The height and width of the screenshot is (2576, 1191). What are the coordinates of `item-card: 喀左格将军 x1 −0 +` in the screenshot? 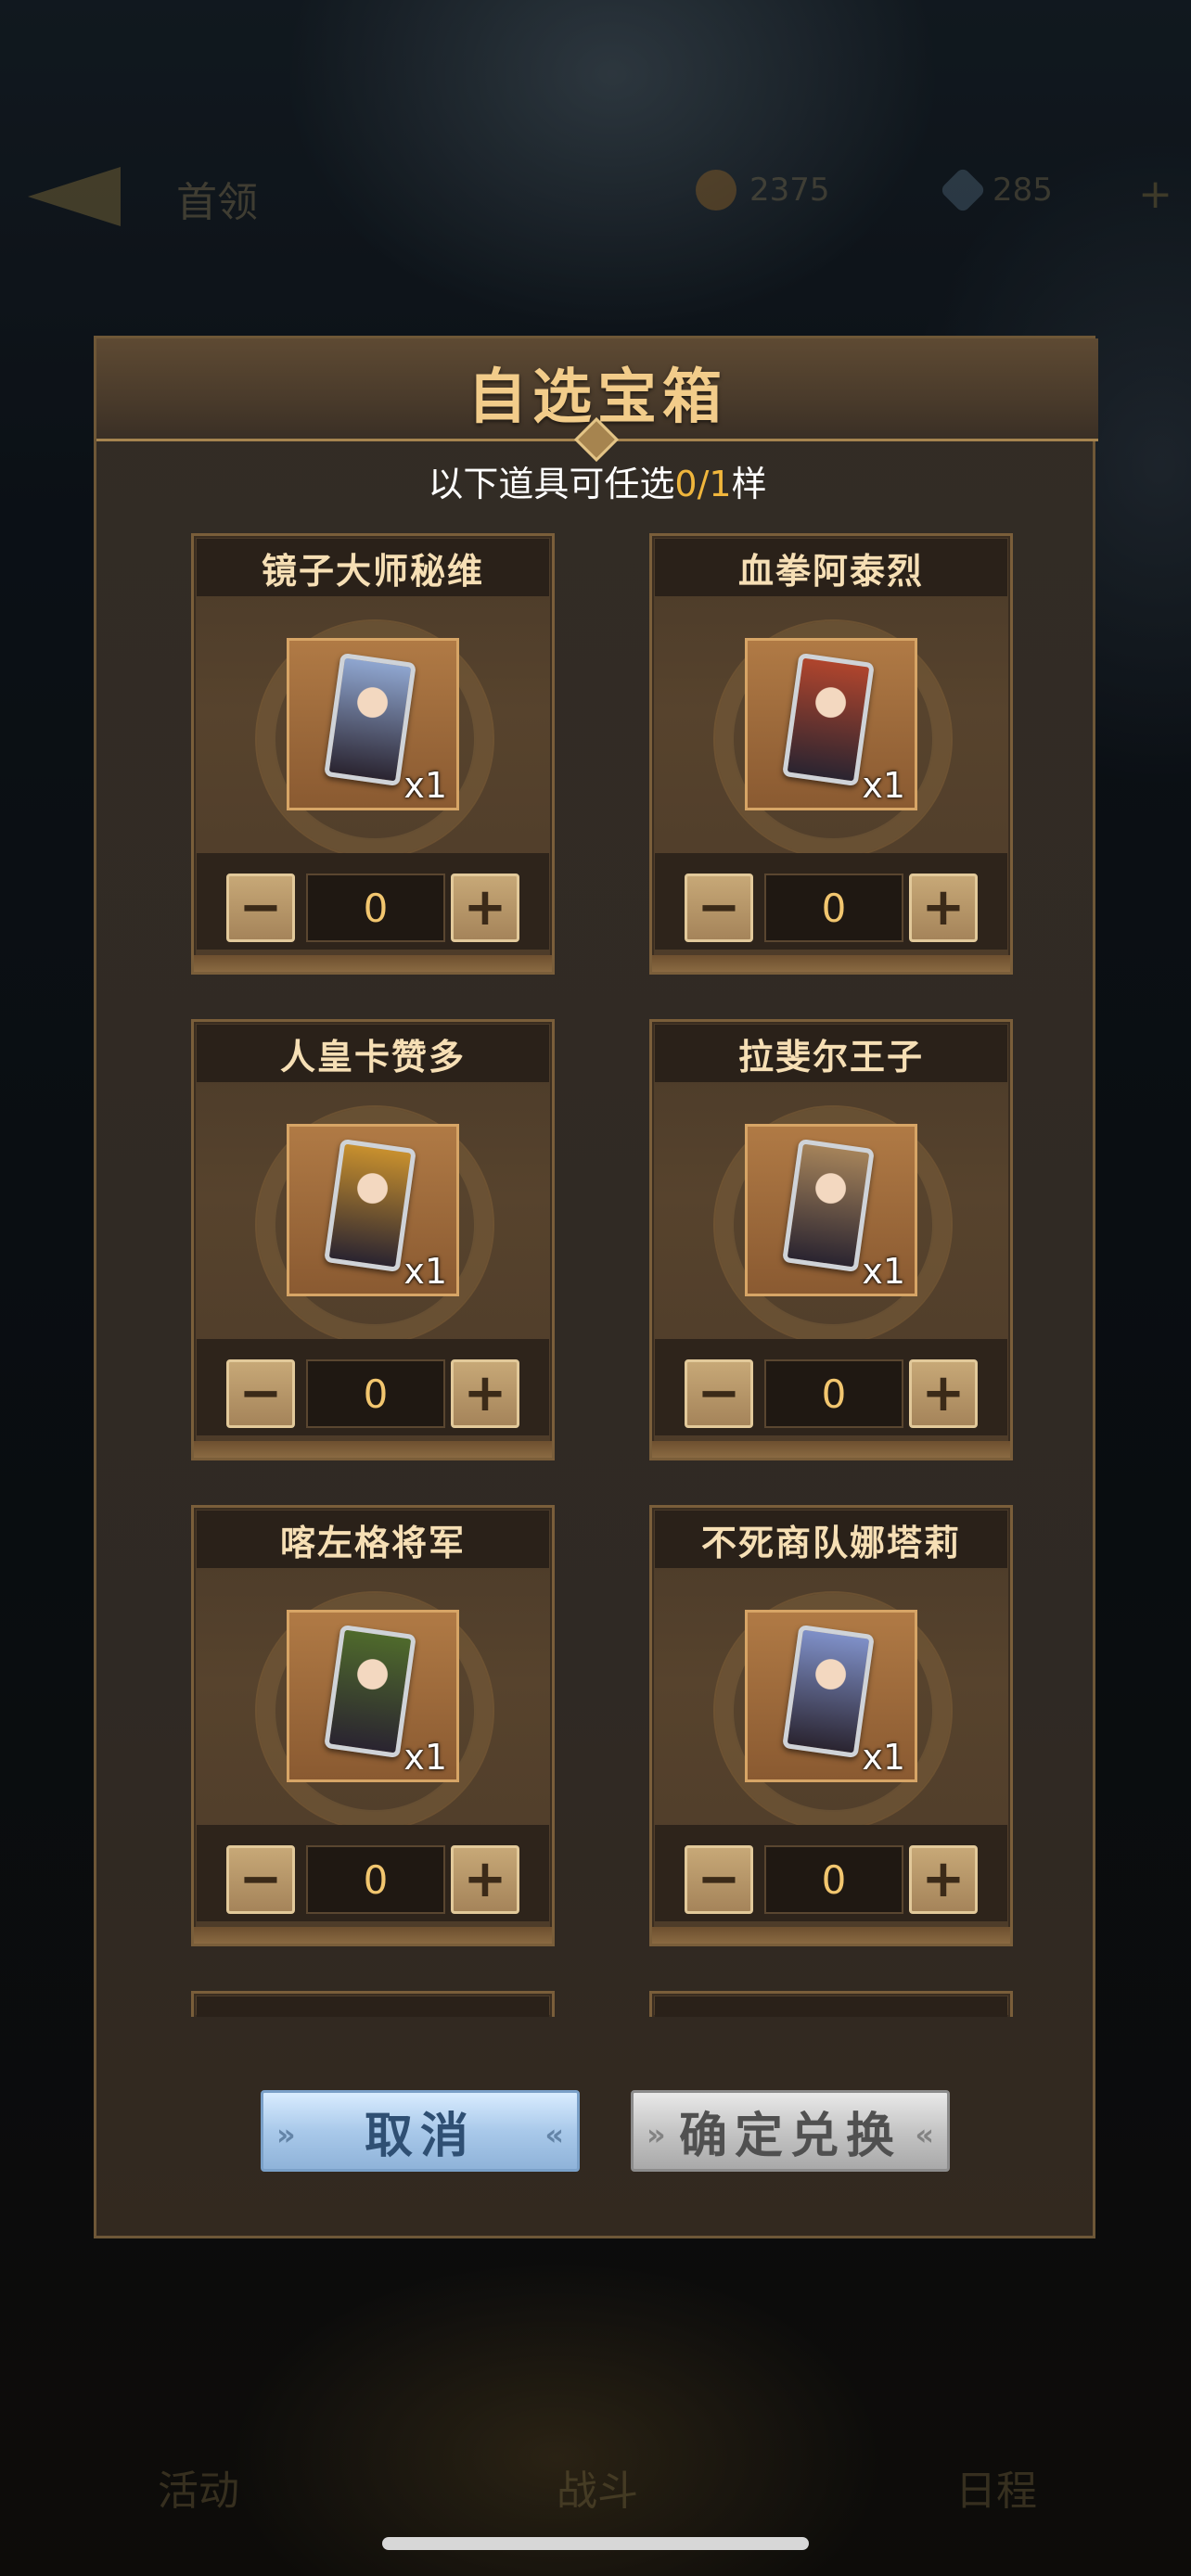 It's located at (373, 1726).